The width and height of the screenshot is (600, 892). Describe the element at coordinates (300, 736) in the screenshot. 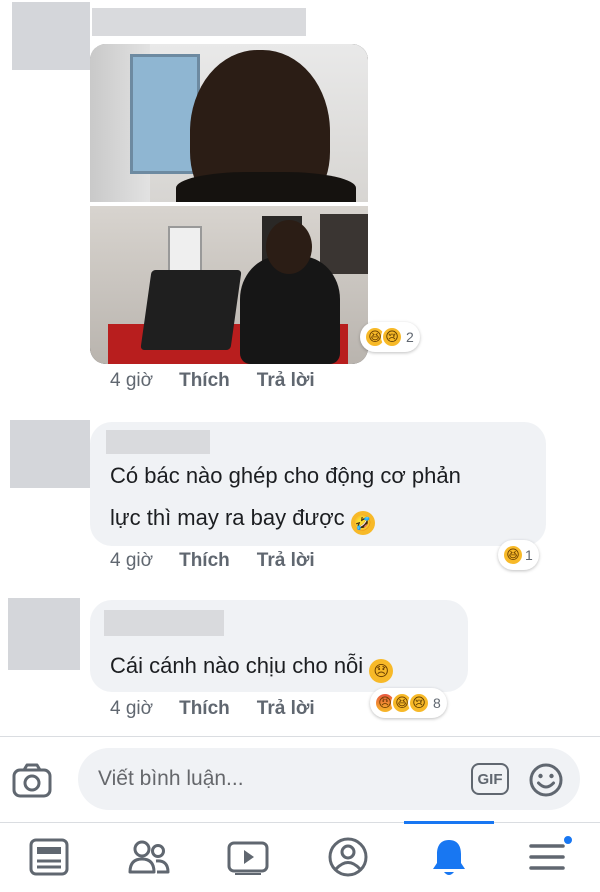

I see `composer-divider` at that location.